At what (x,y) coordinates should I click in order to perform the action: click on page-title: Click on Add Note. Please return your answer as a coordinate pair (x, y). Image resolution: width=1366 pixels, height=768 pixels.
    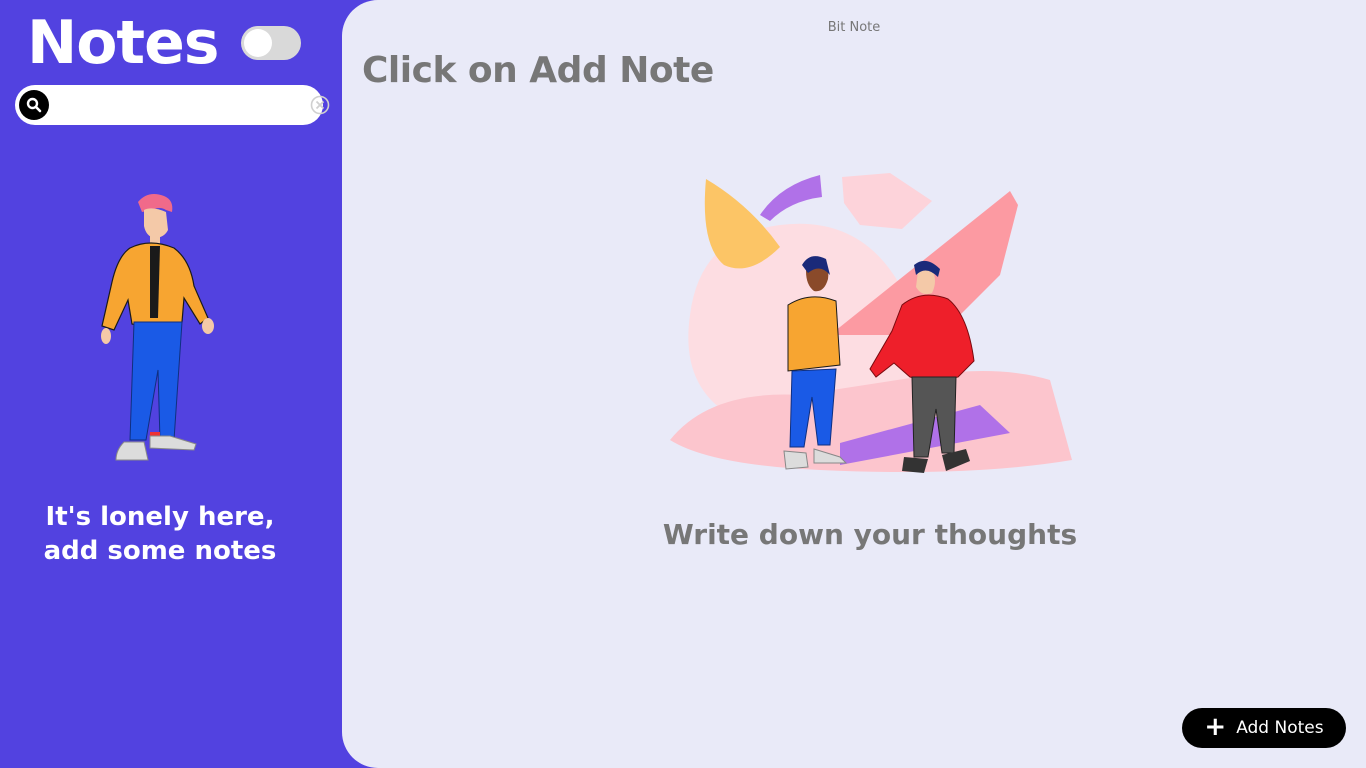
    Looking at the image, I should click on (538, 70).